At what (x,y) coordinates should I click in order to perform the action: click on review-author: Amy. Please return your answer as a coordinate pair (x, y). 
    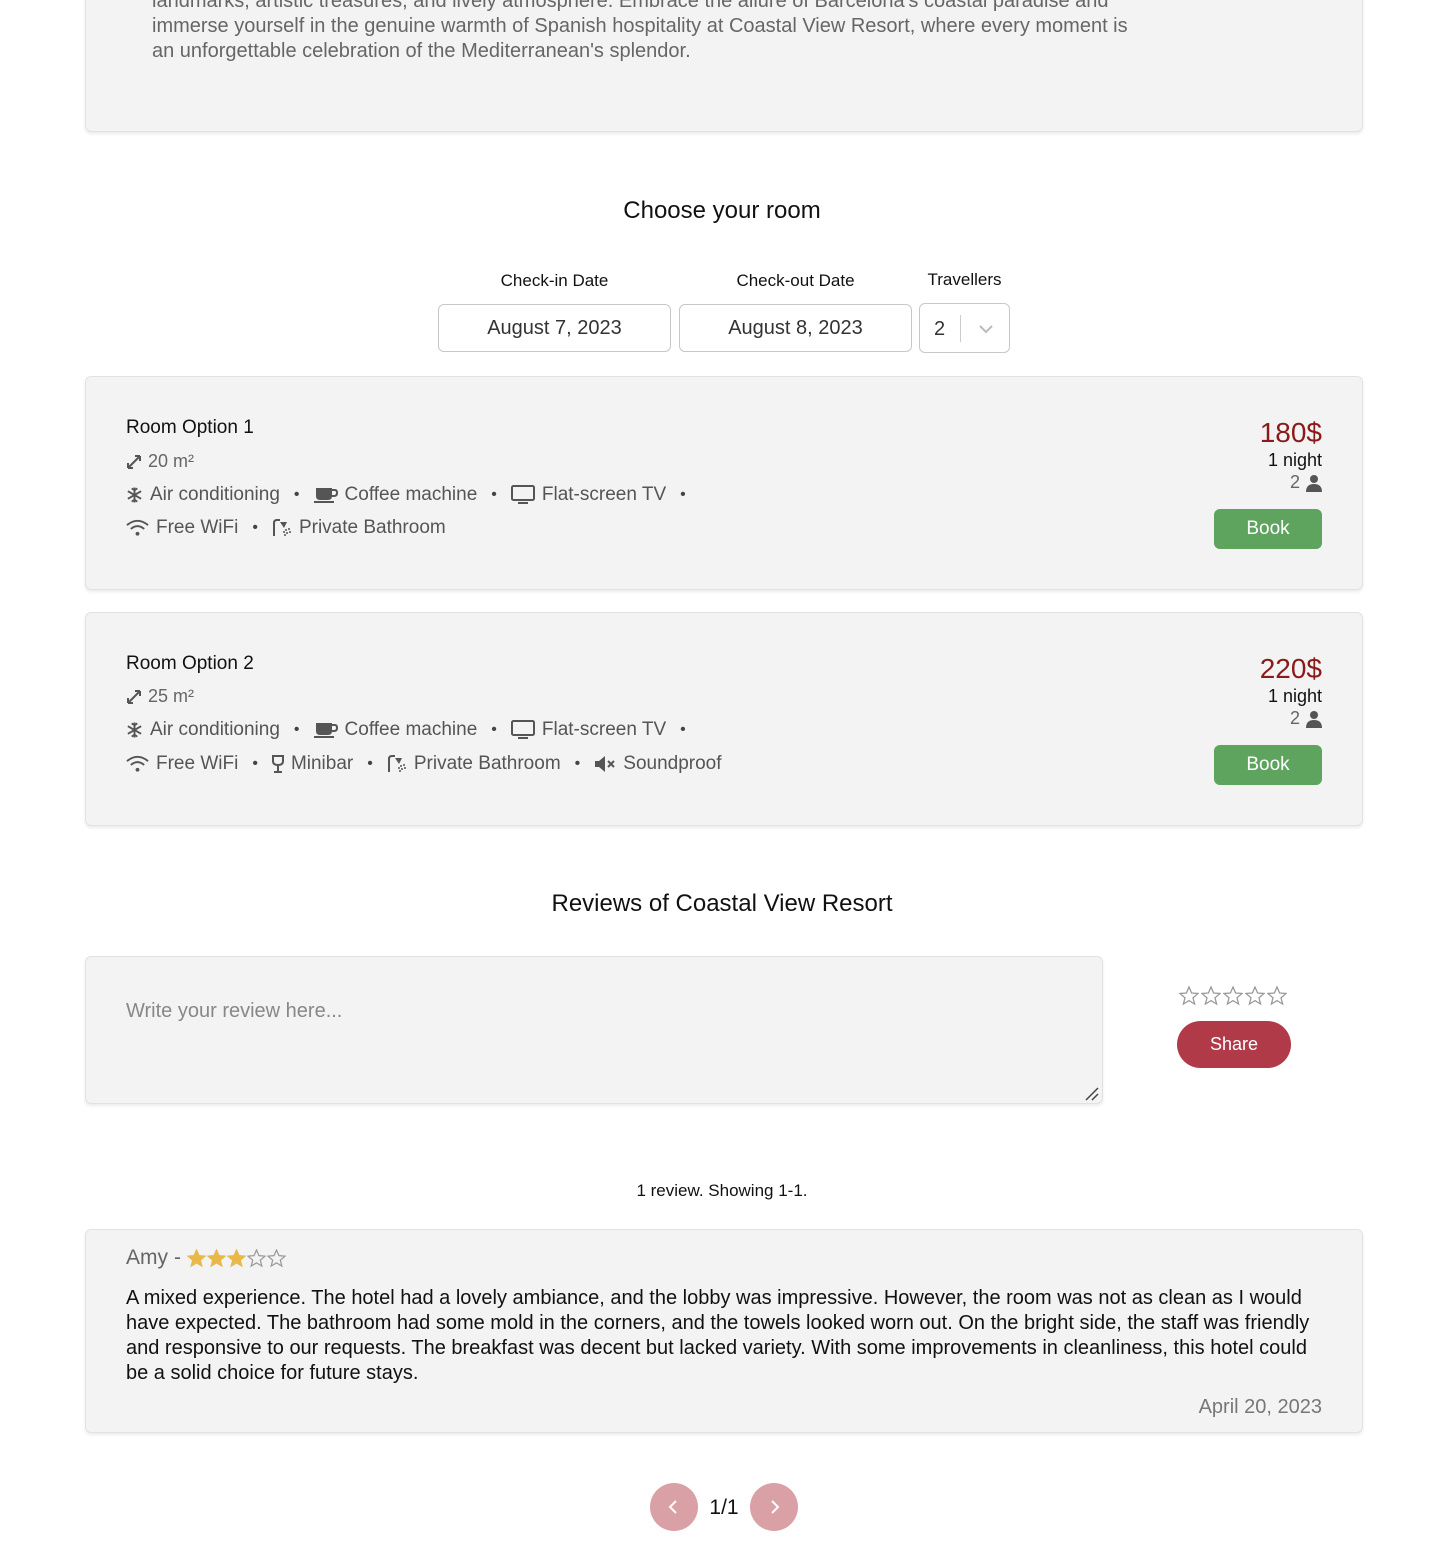
    Looking at the image, I should click on (147, 1257).